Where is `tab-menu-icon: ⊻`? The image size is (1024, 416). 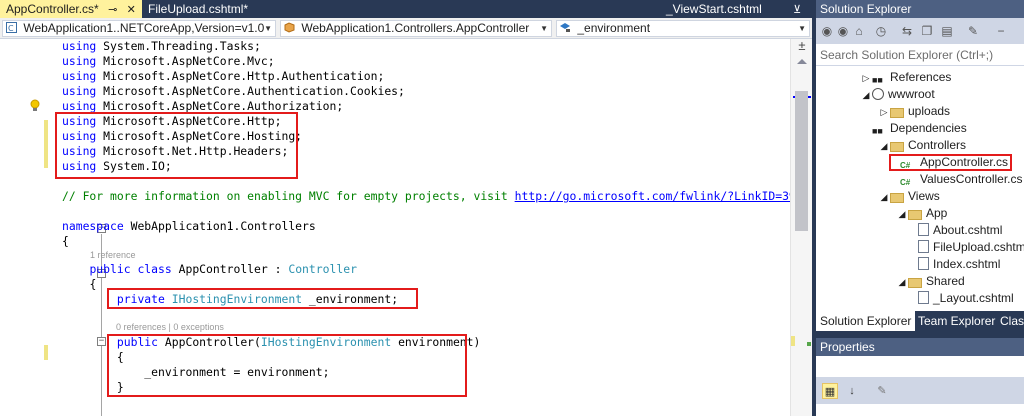
tab-menu-icon: ⊻ is located at coordinates (797, 9).